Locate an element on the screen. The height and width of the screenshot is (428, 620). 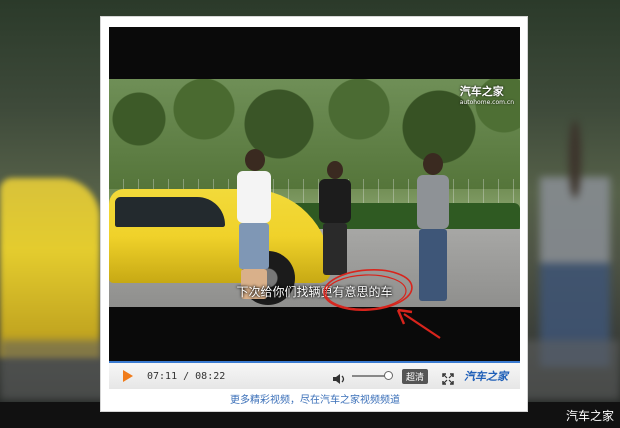
video-logo-domain: autohome.com.cn is located at coordinates (486, 102).